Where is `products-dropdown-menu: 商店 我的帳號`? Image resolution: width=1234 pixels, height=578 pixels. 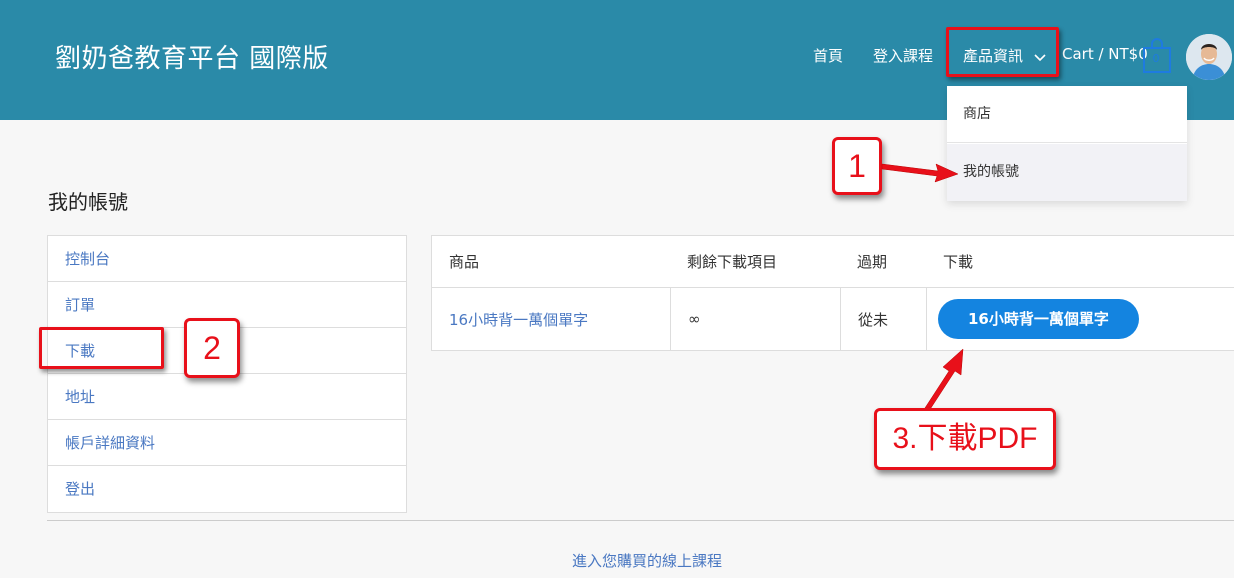 products-dropdown-menu: 商店 我的帳號 is located at coordinates (1067, 143).